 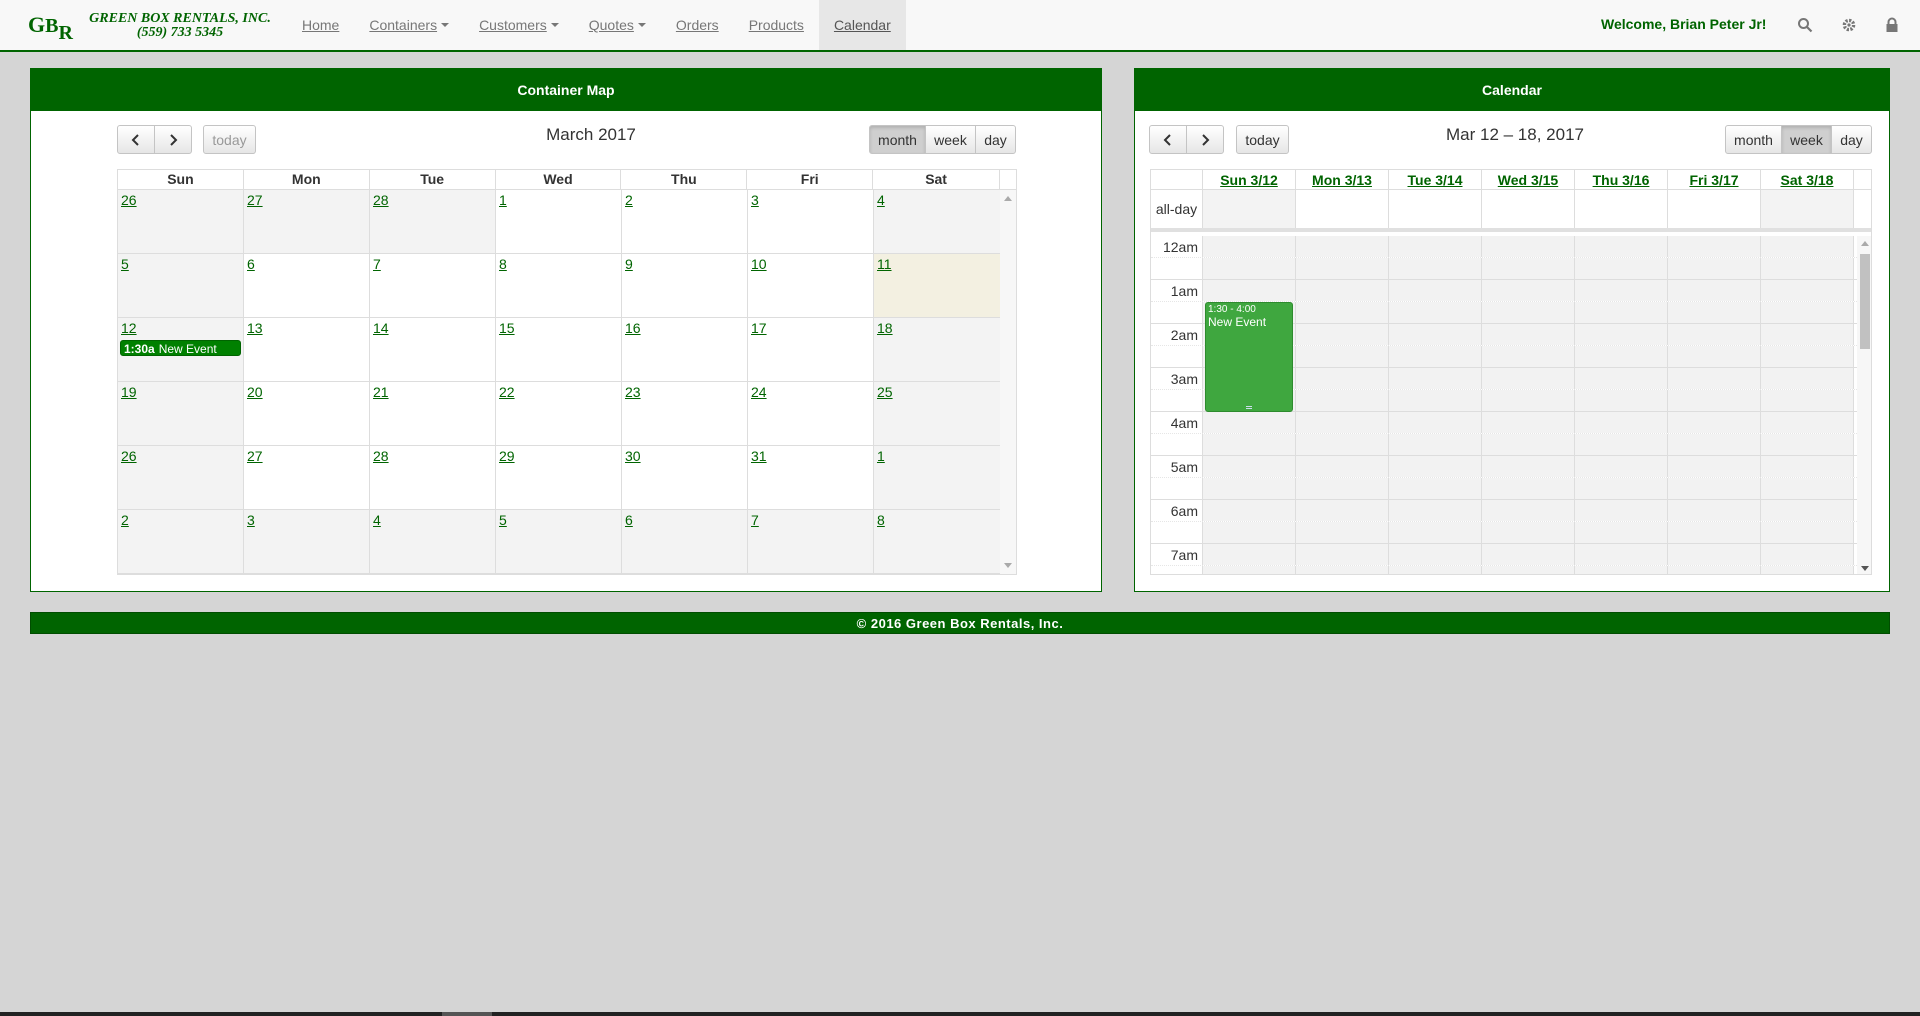 I want to click on day-number-link: 31, so click(x=759, y=456).